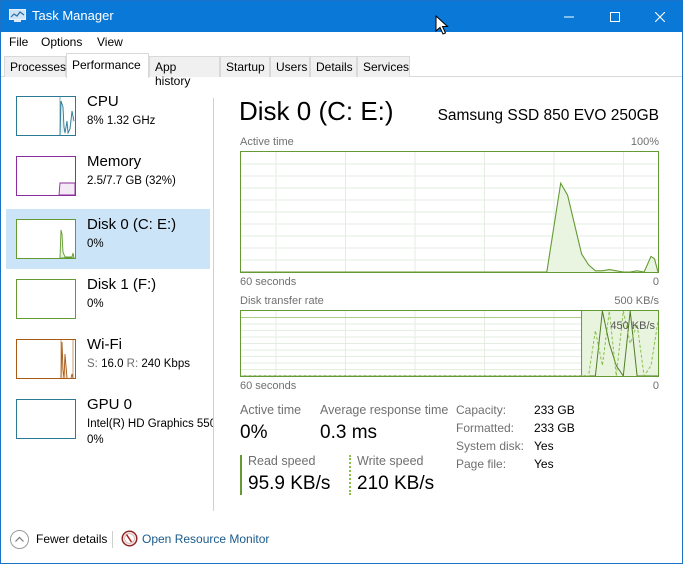  What do you see at coordinates (268, 282) in the screenshot?
I see `active-time-x-left: 60 seconds` at bounding box center [268, 282].